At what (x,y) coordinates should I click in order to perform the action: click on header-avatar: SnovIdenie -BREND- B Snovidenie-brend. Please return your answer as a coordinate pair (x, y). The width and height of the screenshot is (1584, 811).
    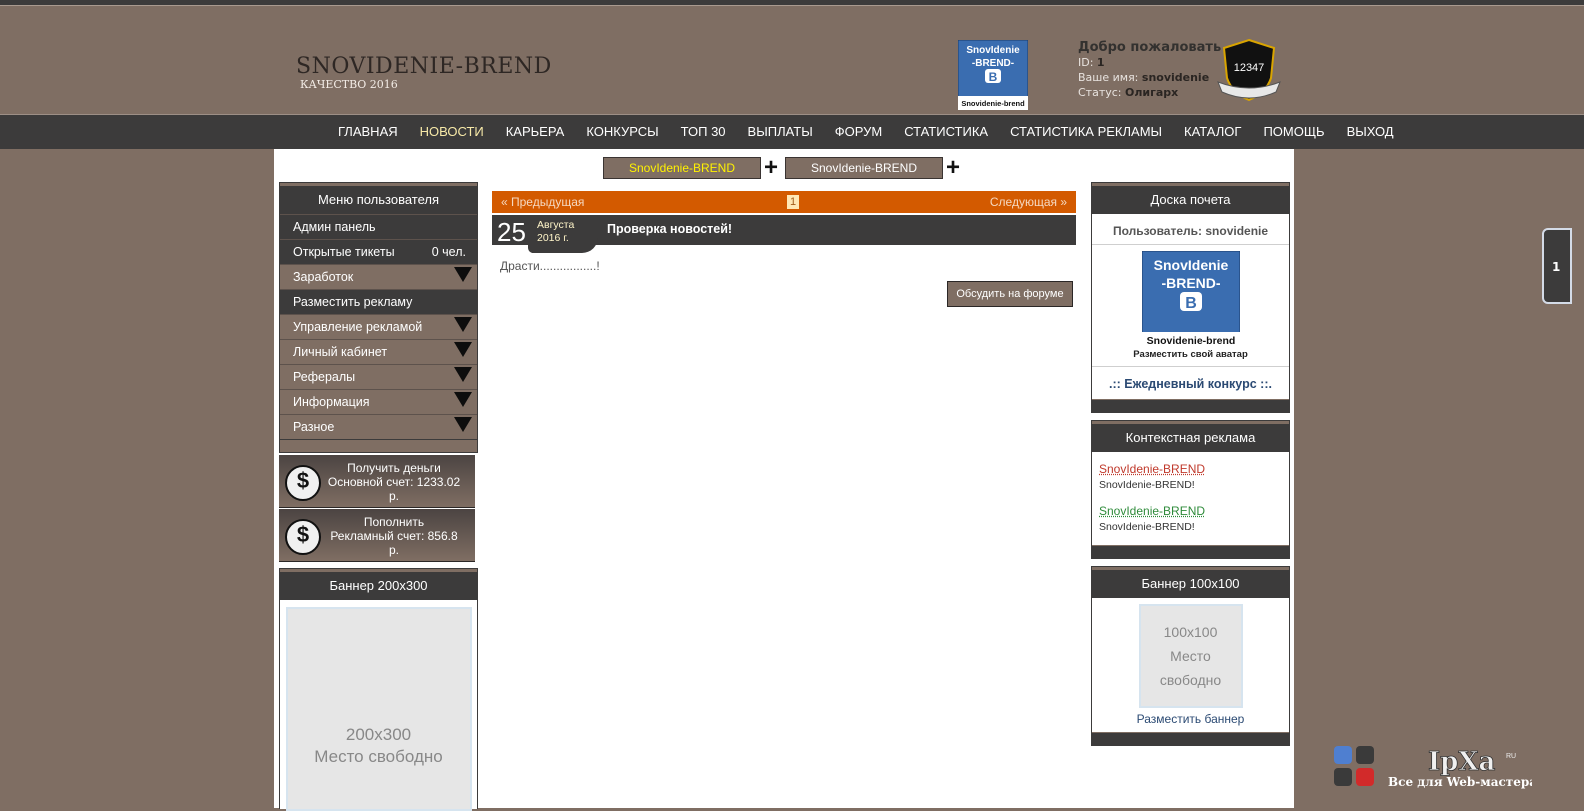
    Looking at the image, I should click on (993, 75).